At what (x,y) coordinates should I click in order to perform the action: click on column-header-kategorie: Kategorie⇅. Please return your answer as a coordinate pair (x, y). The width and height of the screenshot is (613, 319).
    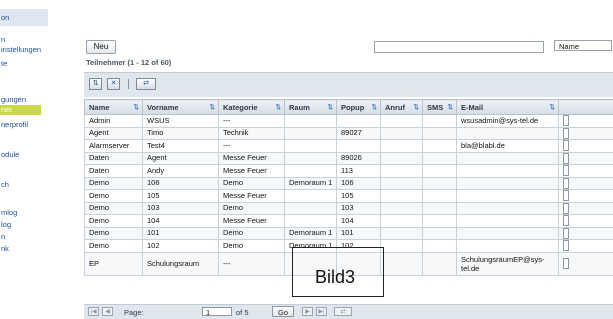
    Looking at the image, I should click on (252, 107).